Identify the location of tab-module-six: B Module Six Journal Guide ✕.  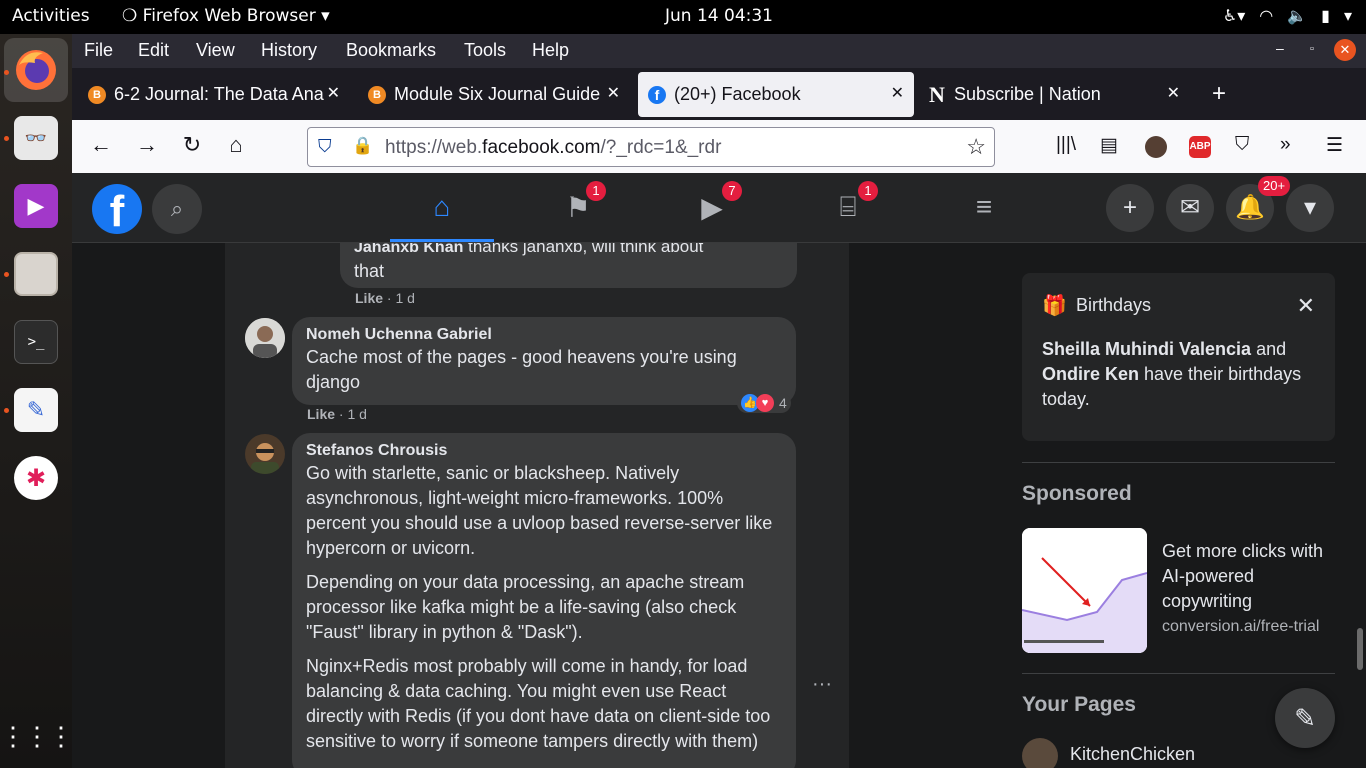
(494, 94).